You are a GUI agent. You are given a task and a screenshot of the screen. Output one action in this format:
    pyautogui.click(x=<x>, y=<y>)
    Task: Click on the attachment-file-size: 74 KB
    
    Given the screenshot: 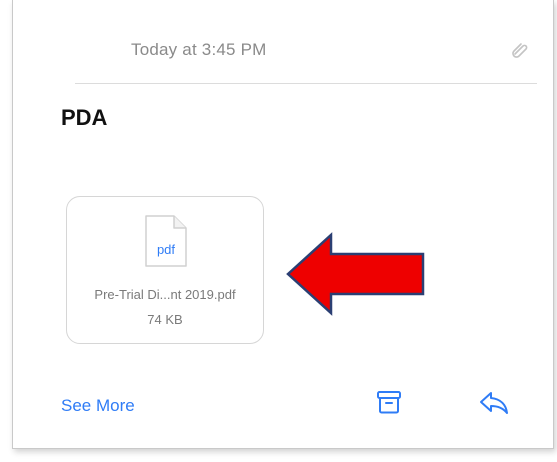 What is the action you would take?
    pyautogui.click(x=165, y=319)
    